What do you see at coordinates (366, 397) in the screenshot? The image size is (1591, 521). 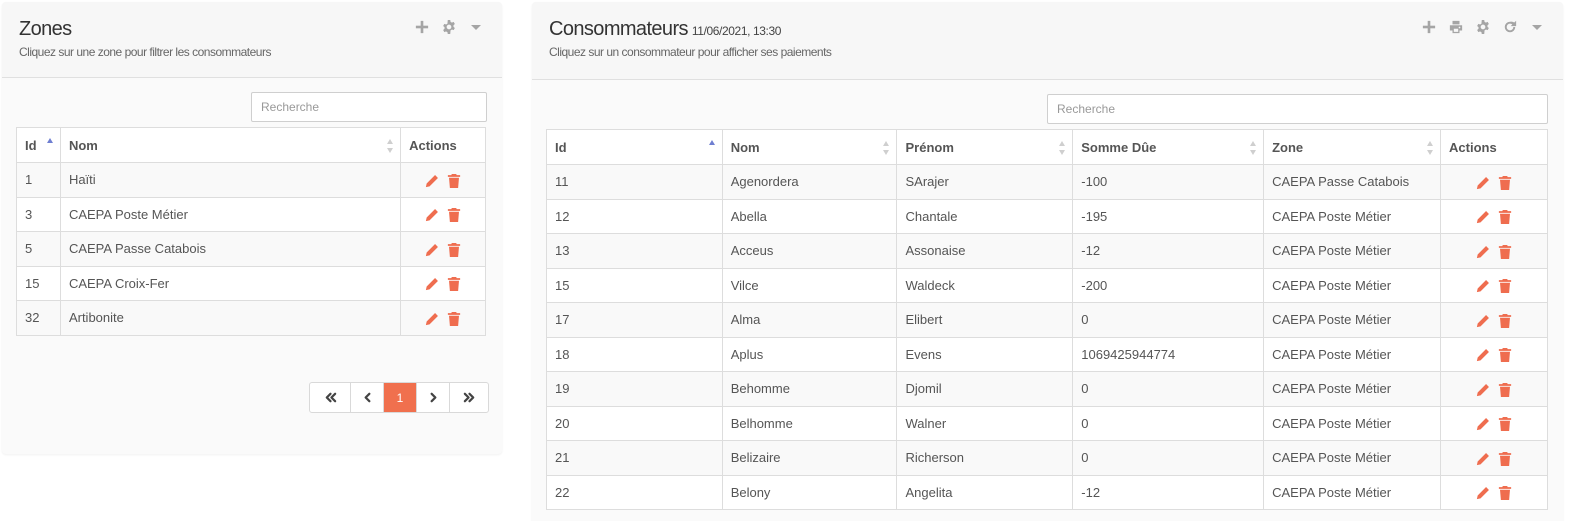 I see `prev-page-button` at bounding box center [366, 397].